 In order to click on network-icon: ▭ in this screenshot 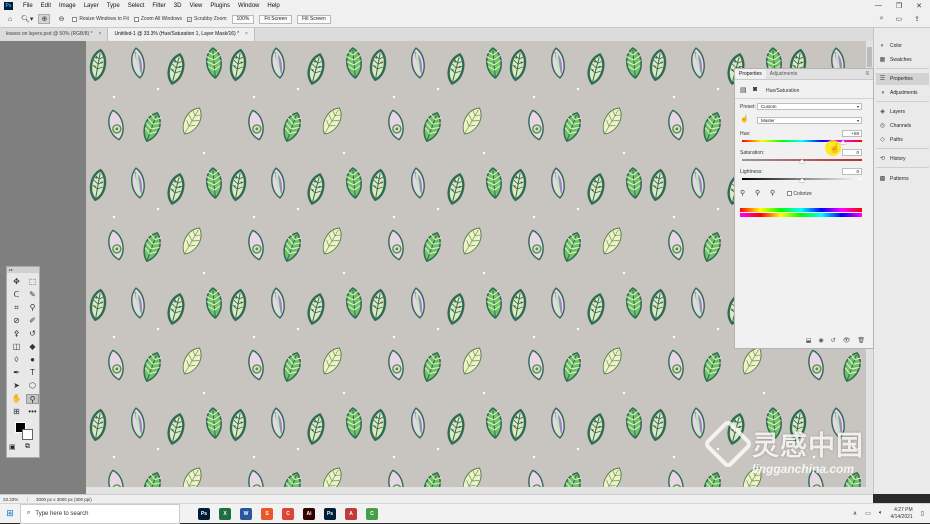, I will do `click(868, 513)`.